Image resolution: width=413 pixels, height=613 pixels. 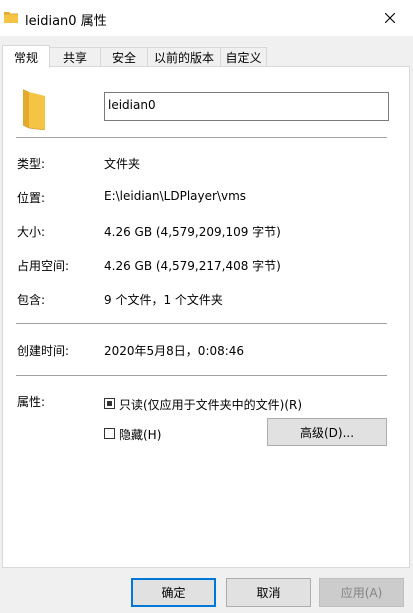 I want to click on hidden-label: 隐藏(H), so click(x=140, y=434).